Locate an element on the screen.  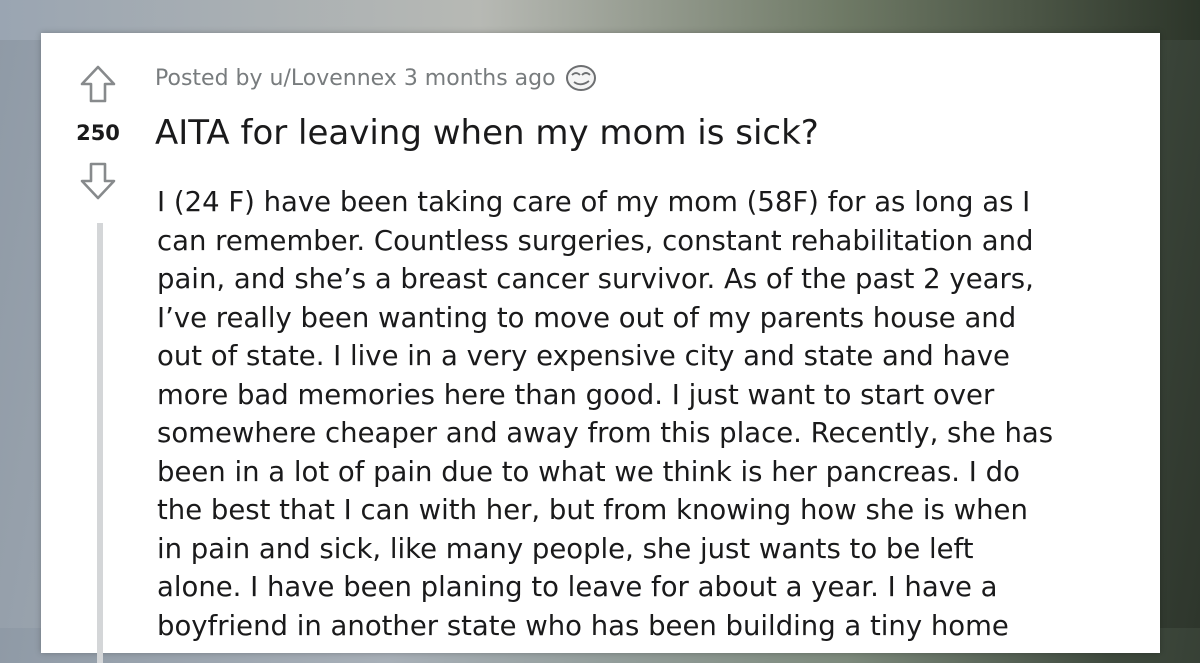
upvote-arrow-icon is located at coordinates (98, 84).